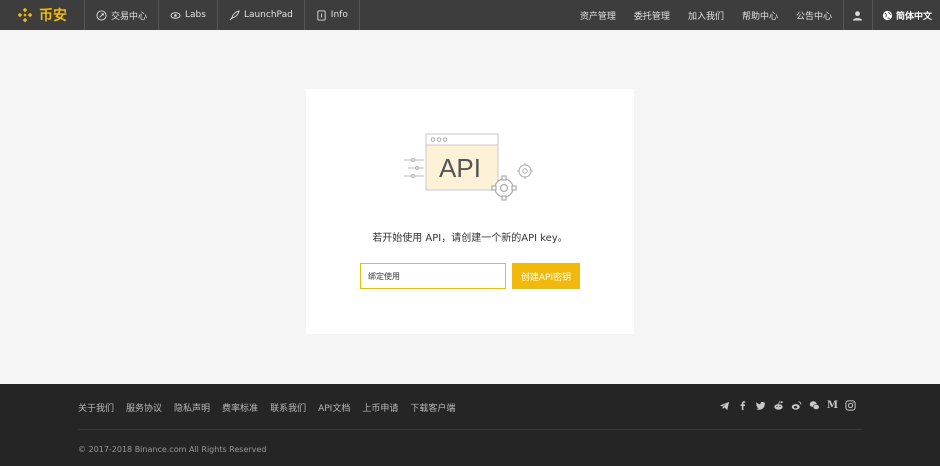  I want to click on footer-link-terms: 服务协议, so click(144, 407).